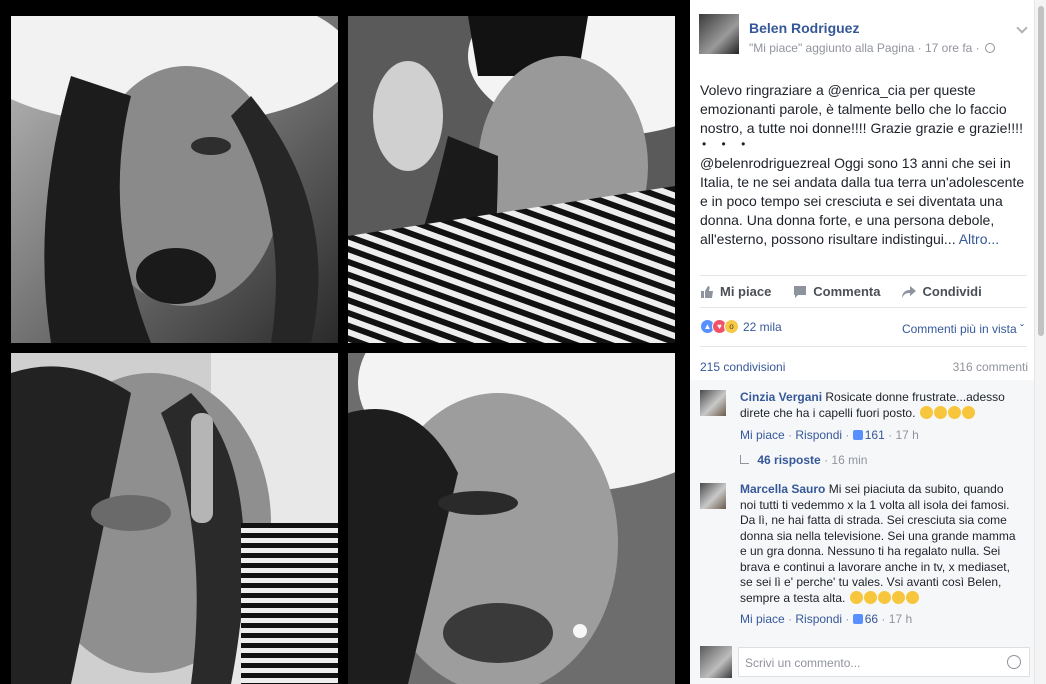  Describe the element at coordinates (719, 34) in the screenshot. I see `author-avatar` at that location.